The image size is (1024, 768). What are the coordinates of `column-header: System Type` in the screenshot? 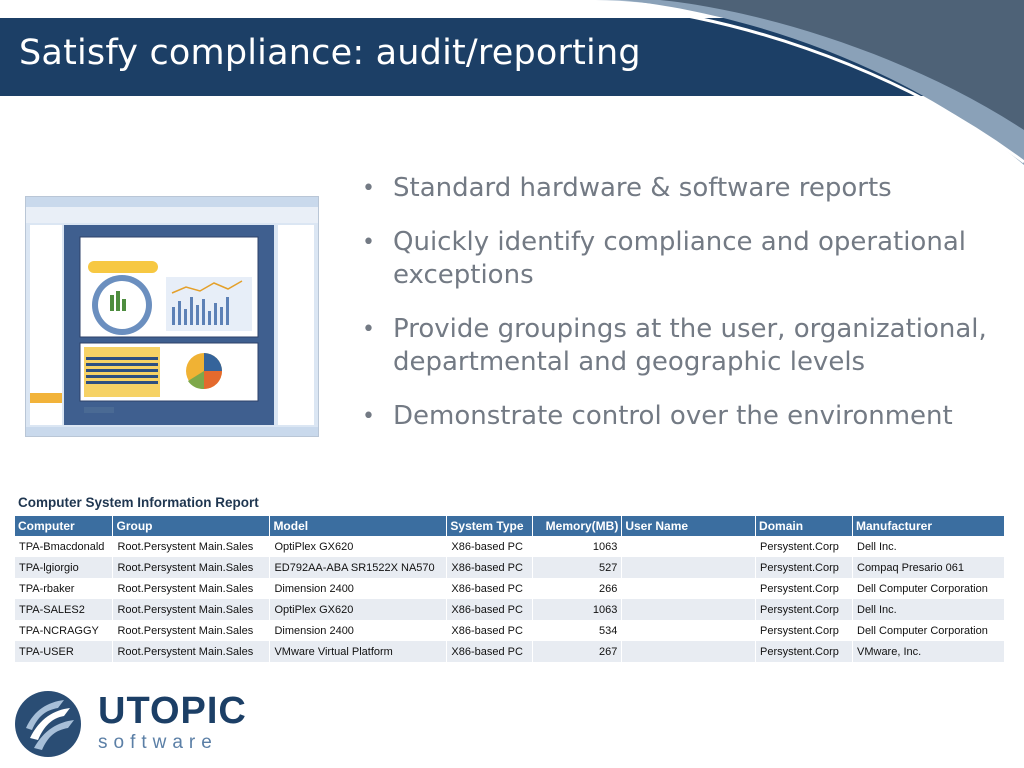 It's located at (490, 526).